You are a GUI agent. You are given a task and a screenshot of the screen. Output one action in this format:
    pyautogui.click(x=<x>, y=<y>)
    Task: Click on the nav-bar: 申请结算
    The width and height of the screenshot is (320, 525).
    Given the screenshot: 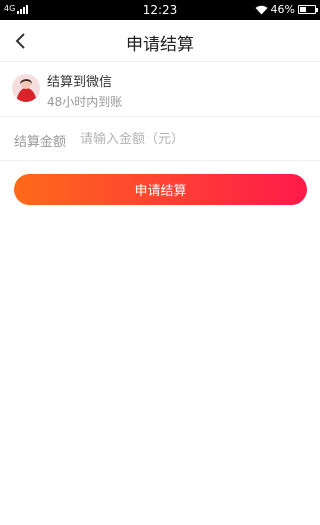 What is the action you would take?
    pyautogui.click(x=160, y=41)
    